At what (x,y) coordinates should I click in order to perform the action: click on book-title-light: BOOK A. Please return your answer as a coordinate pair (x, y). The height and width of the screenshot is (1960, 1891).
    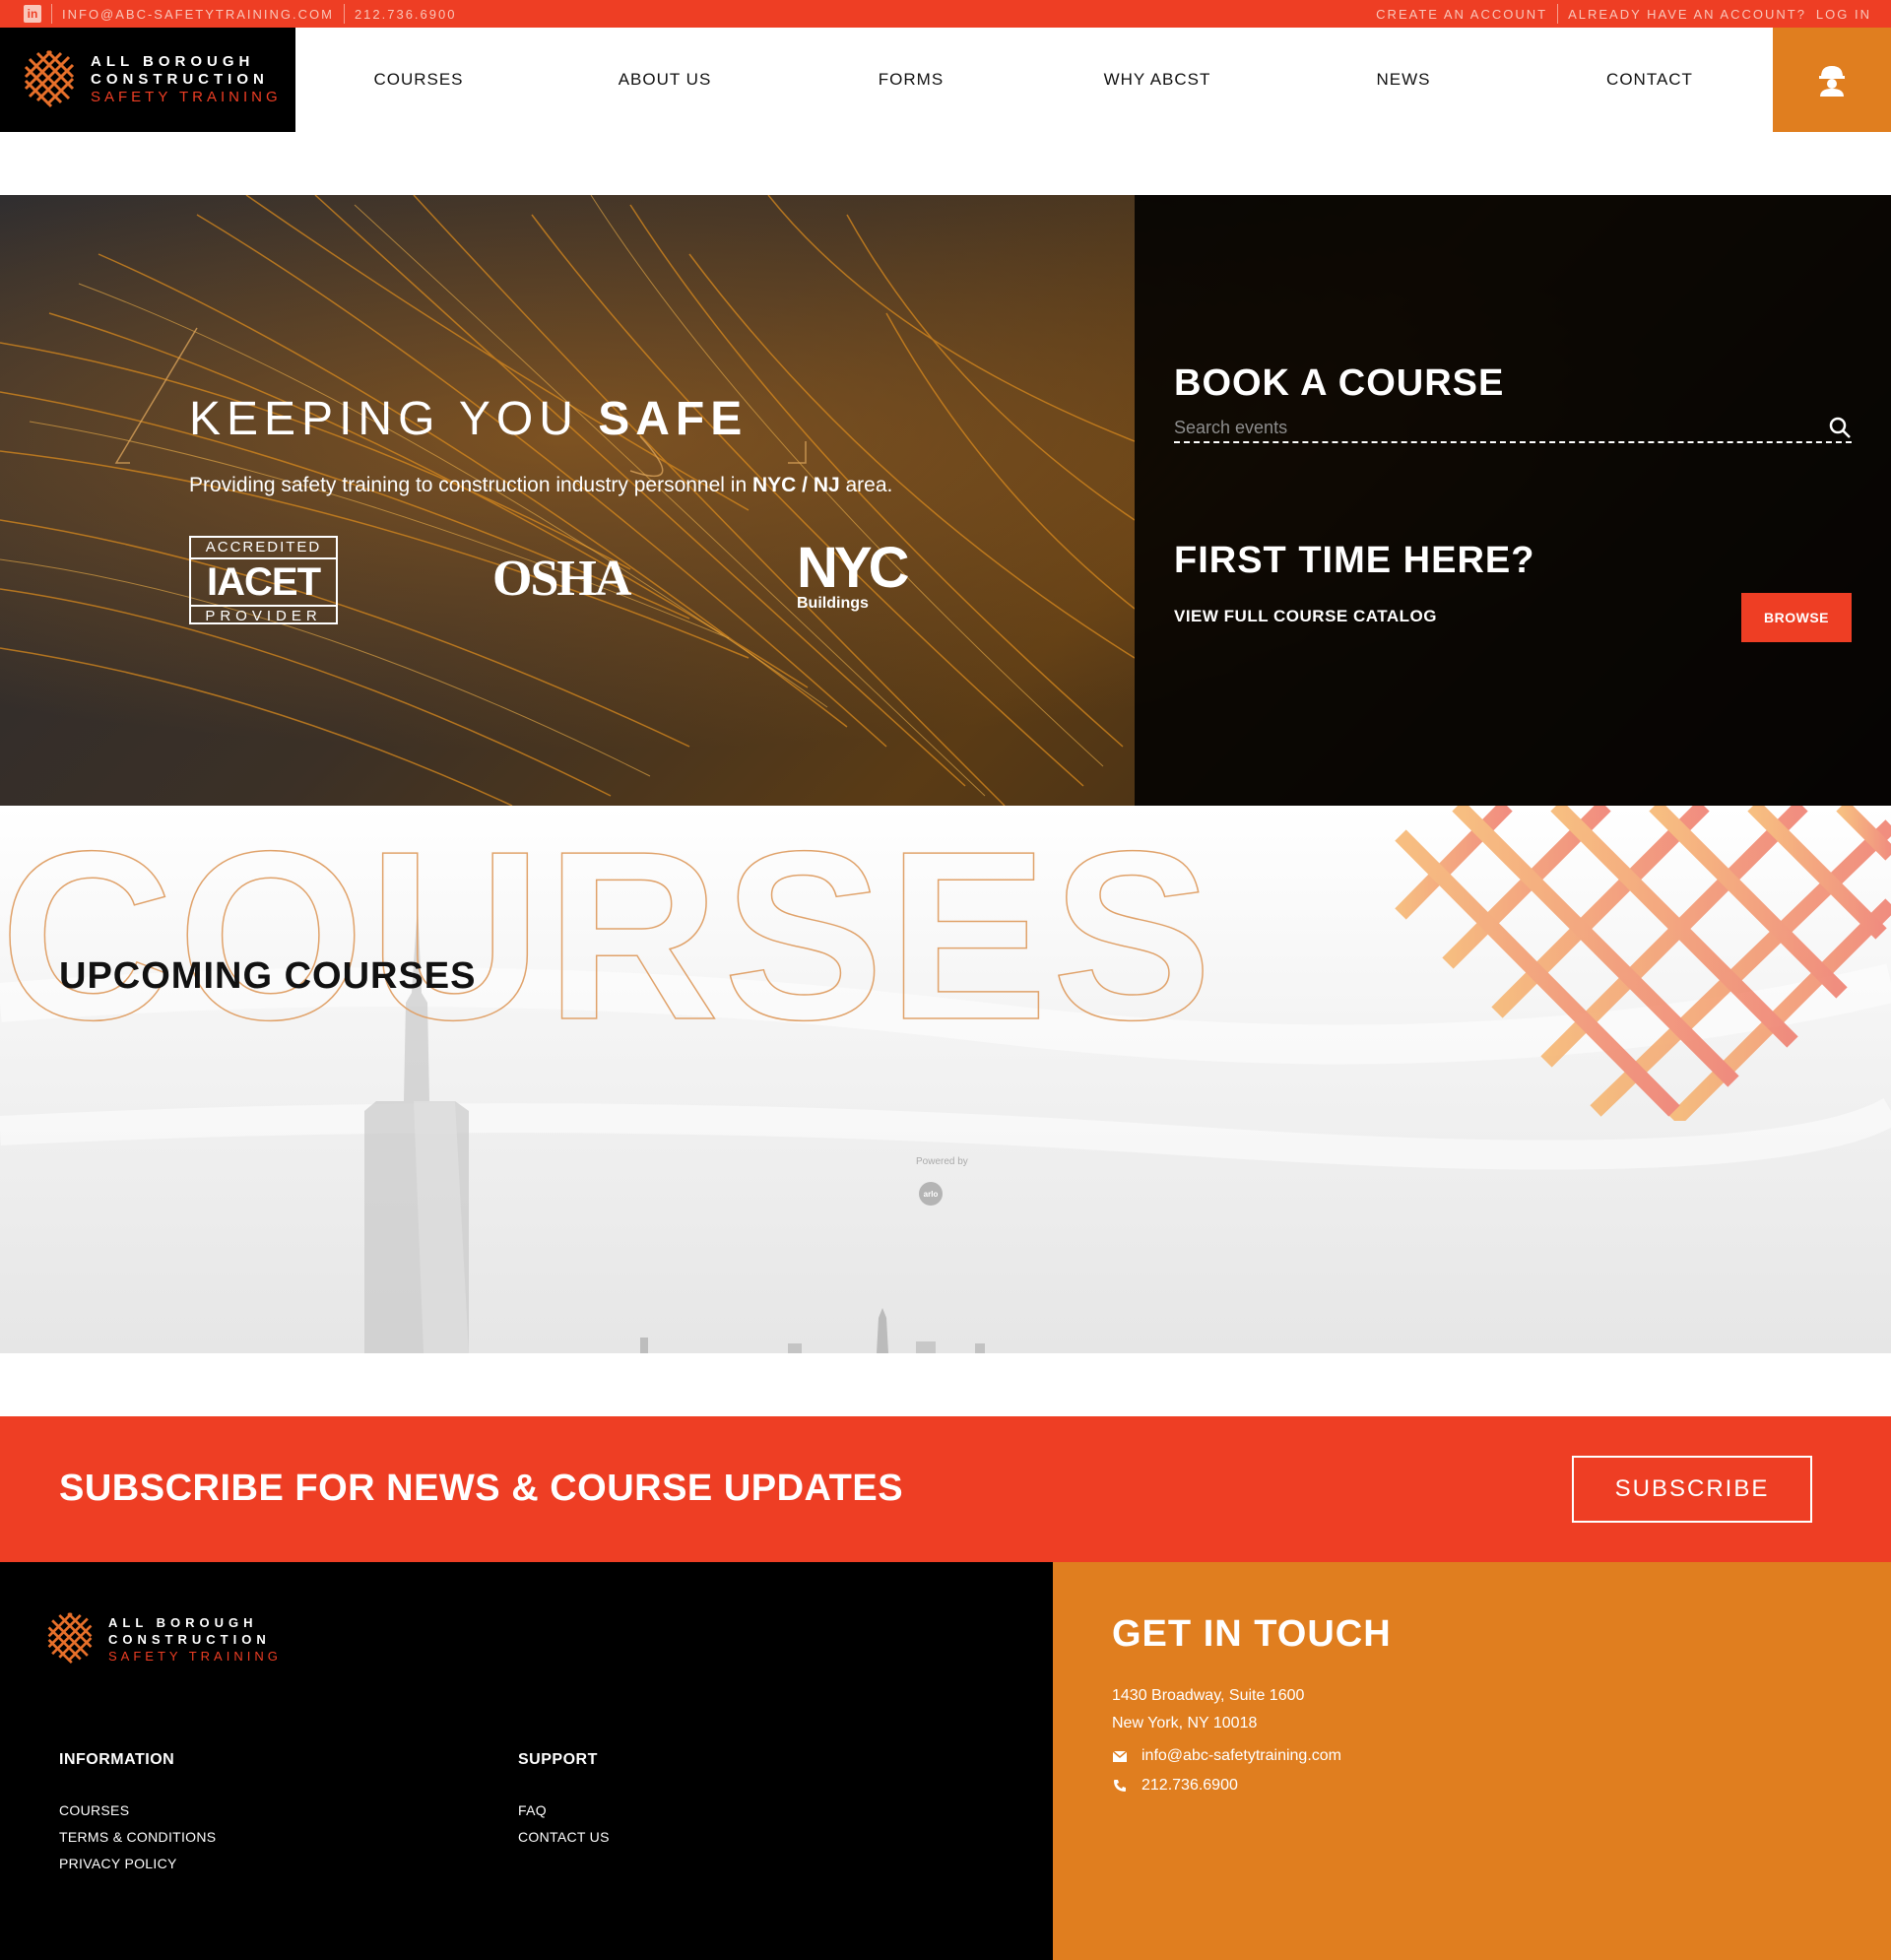
    Looking at the image, I should click on (1256, 383).